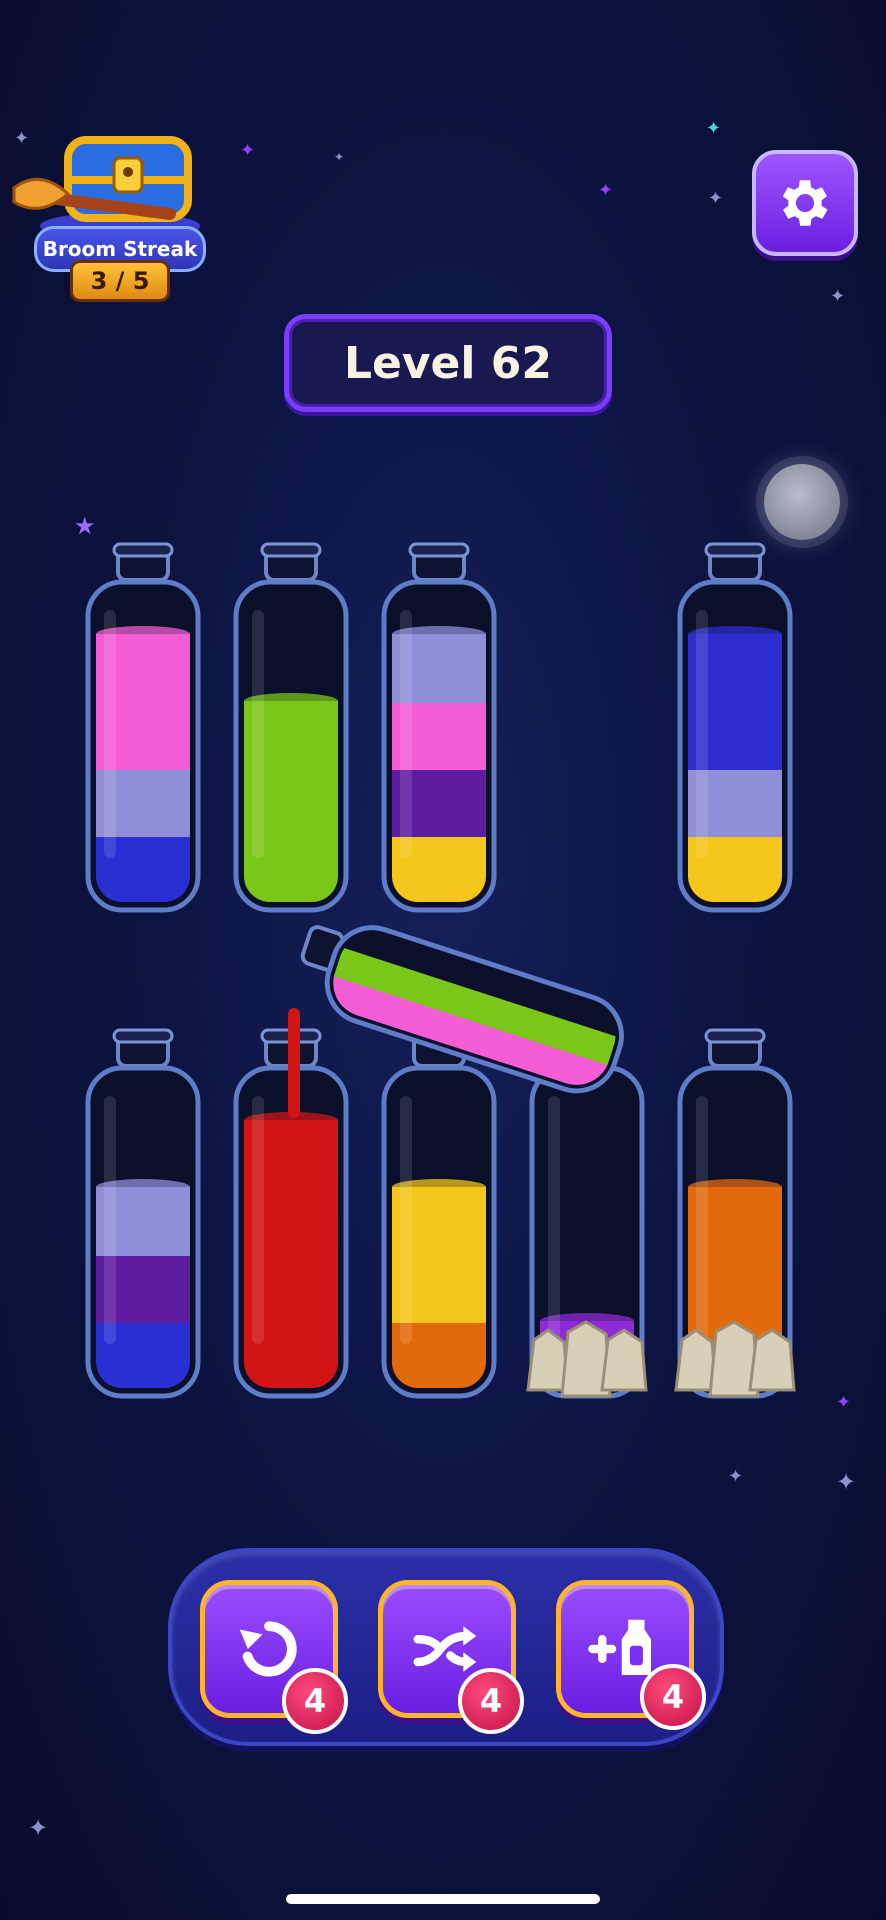 The width and height of the screenshot is (886, 1920). What do you see at coordinates (38, 1828) in the screenshot?
I see `star-decoration: ✦` at bounding box center [38, 1828].